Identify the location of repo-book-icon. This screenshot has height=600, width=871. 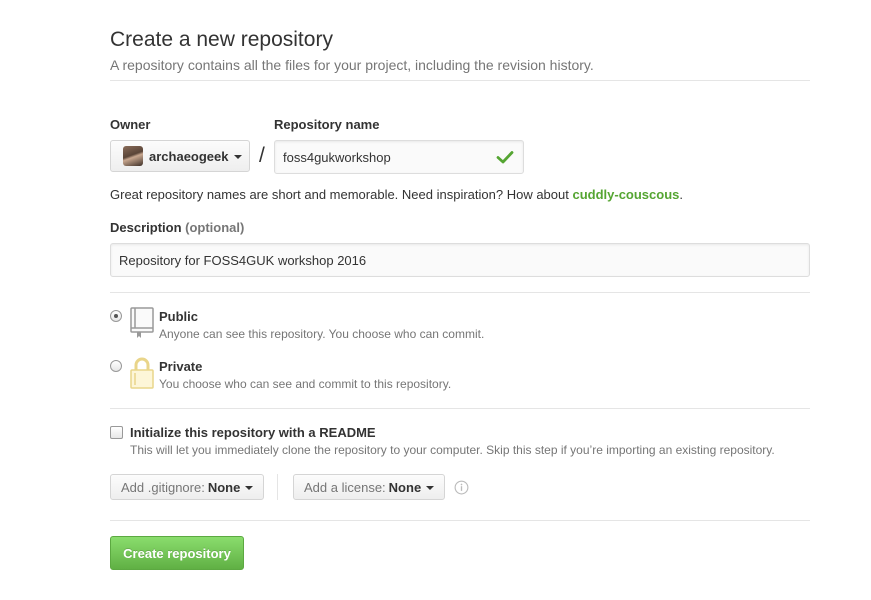
(142, 322).